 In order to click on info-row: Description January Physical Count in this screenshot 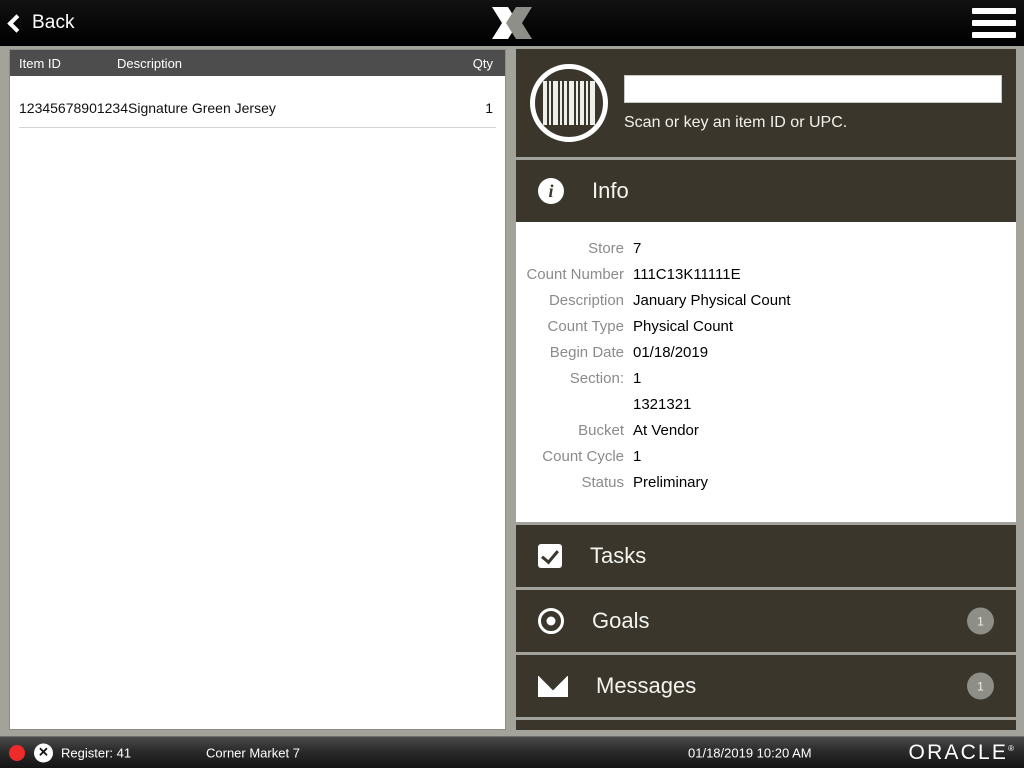, I will do `click(766, 301)`.